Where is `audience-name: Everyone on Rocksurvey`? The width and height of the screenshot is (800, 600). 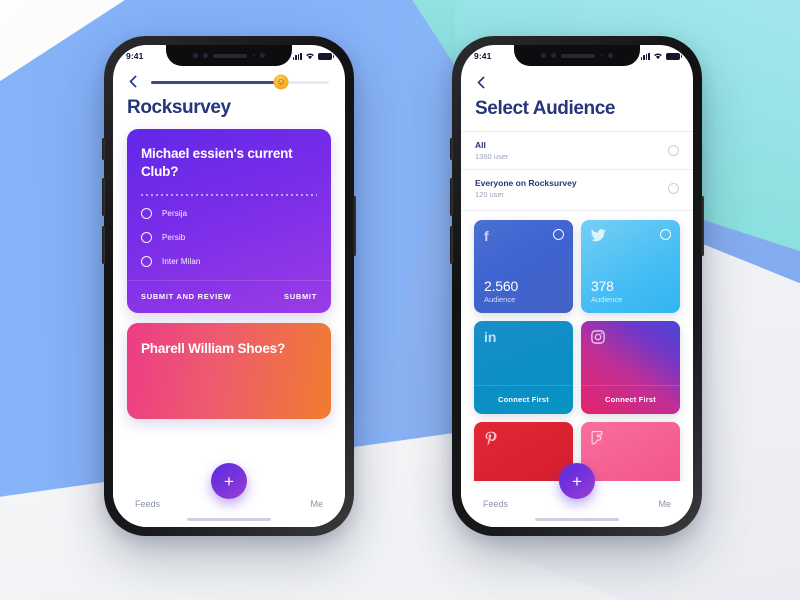
audience-name: Everyone on Rocksurvey is located at coordinates (526, 183).